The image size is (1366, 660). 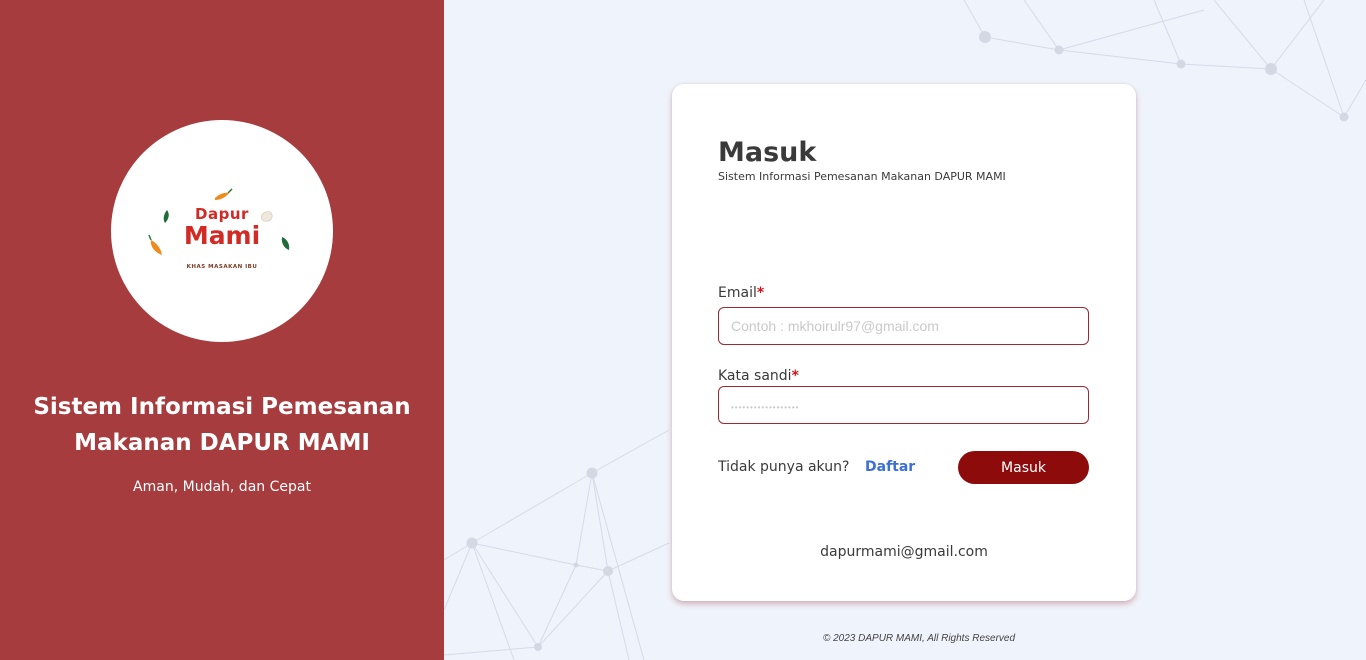 What do you see at coordinates (890, 467) in the screenshot?
I see `register-link: Daftar` at bounding box center [890, 467].